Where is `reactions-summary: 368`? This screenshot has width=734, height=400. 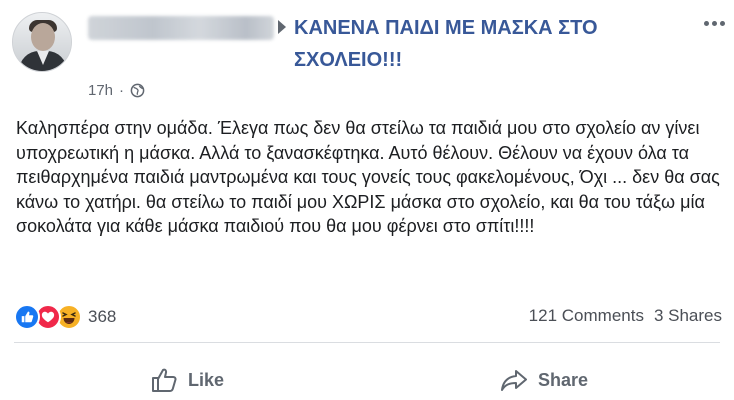
reactions-summary: 368 is located at coordinates (65, 317).